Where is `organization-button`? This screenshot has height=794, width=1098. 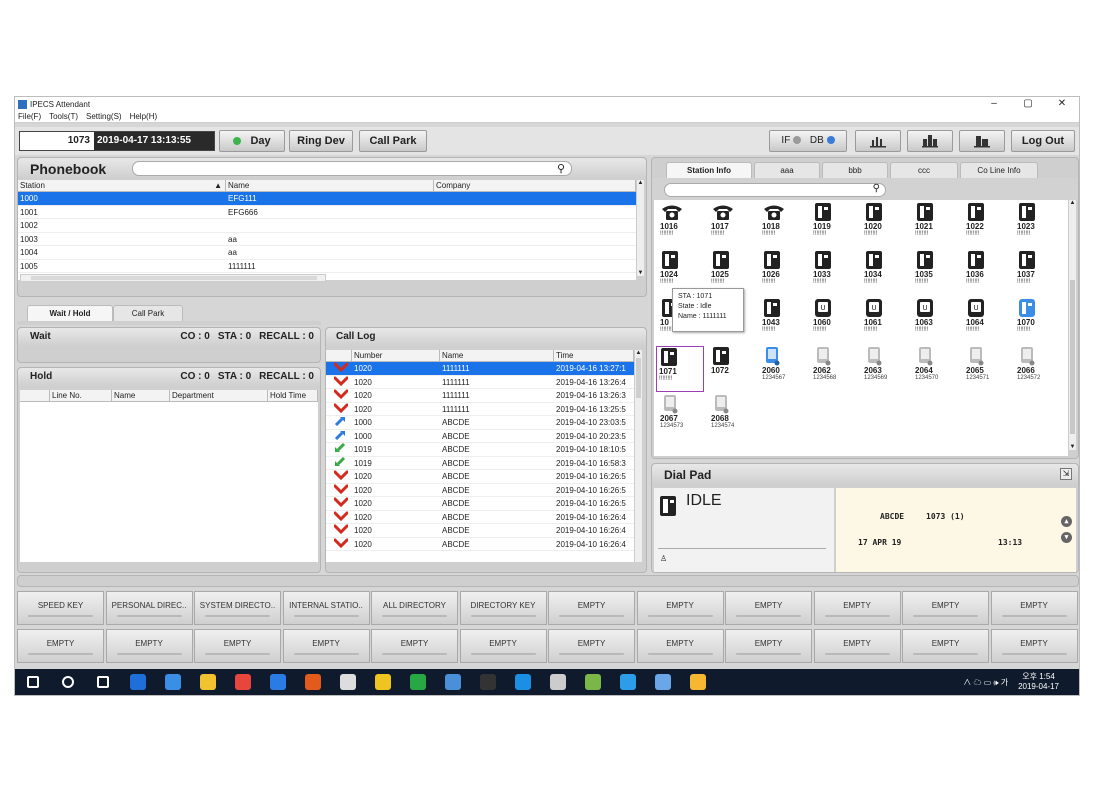
organization-button is located at coordinates (930, 141).